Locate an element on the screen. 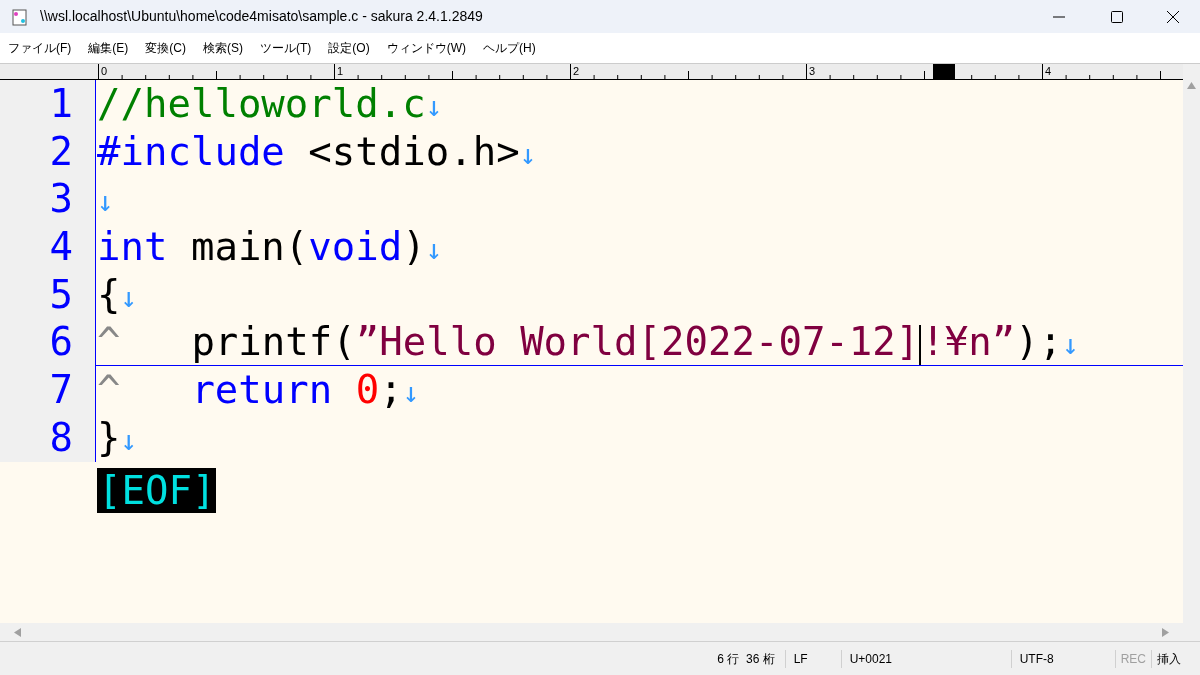 Image resolution: width=1200 pixels, height=675 pixels. ruler-number: 4 is located at coordinates (1048, 71).